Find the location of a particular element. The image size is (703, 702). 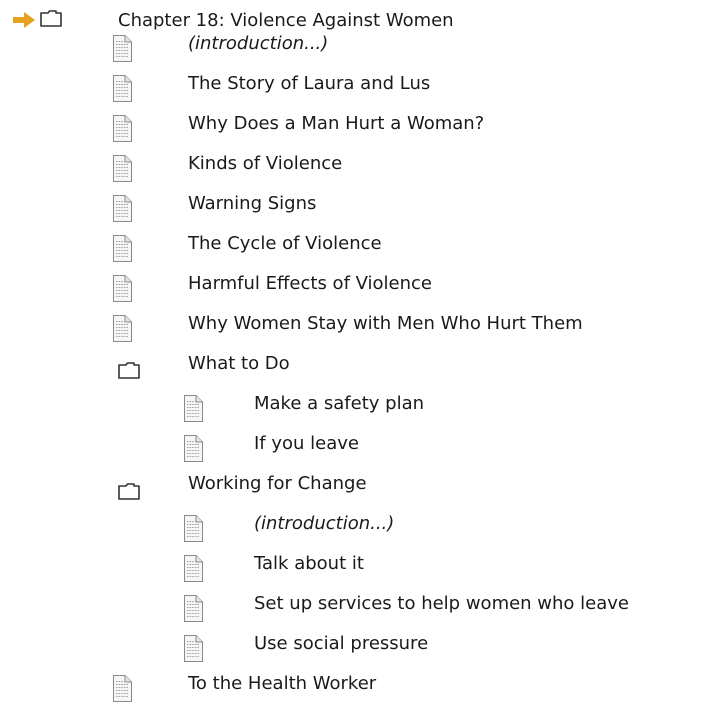

tree-item: Working for Change is located at coordinates (277, 483).